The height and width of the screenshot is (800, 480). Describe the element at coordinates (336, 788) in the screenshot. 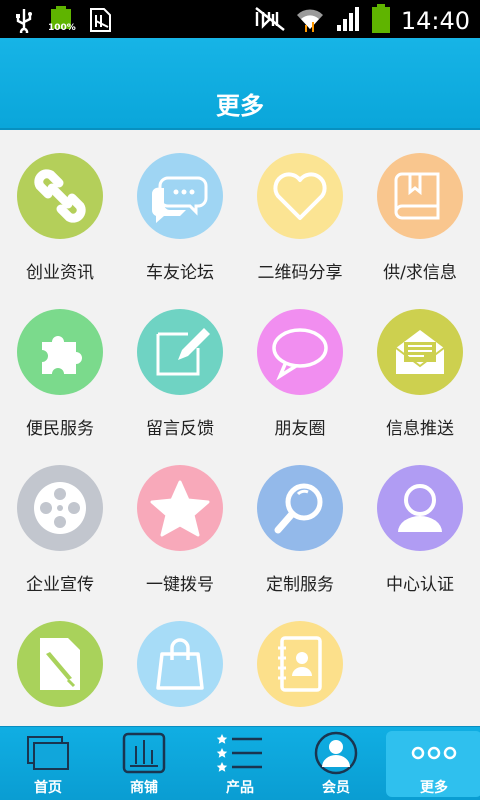

I see `nav-label: 会员` at that location.